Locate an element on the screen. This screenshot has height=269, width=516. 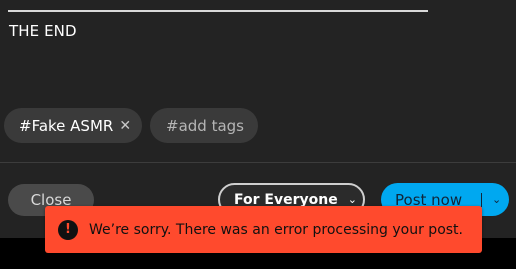
button-separator is located at coordinates (481, 199).